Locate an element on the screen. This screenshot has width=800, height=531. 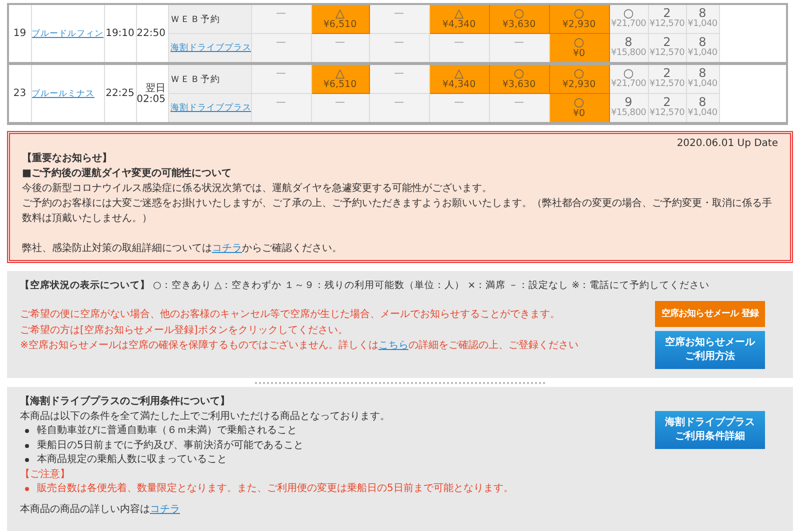
notice-heading: 【重要なお知らせ】 is located at coordinates (67, 159).